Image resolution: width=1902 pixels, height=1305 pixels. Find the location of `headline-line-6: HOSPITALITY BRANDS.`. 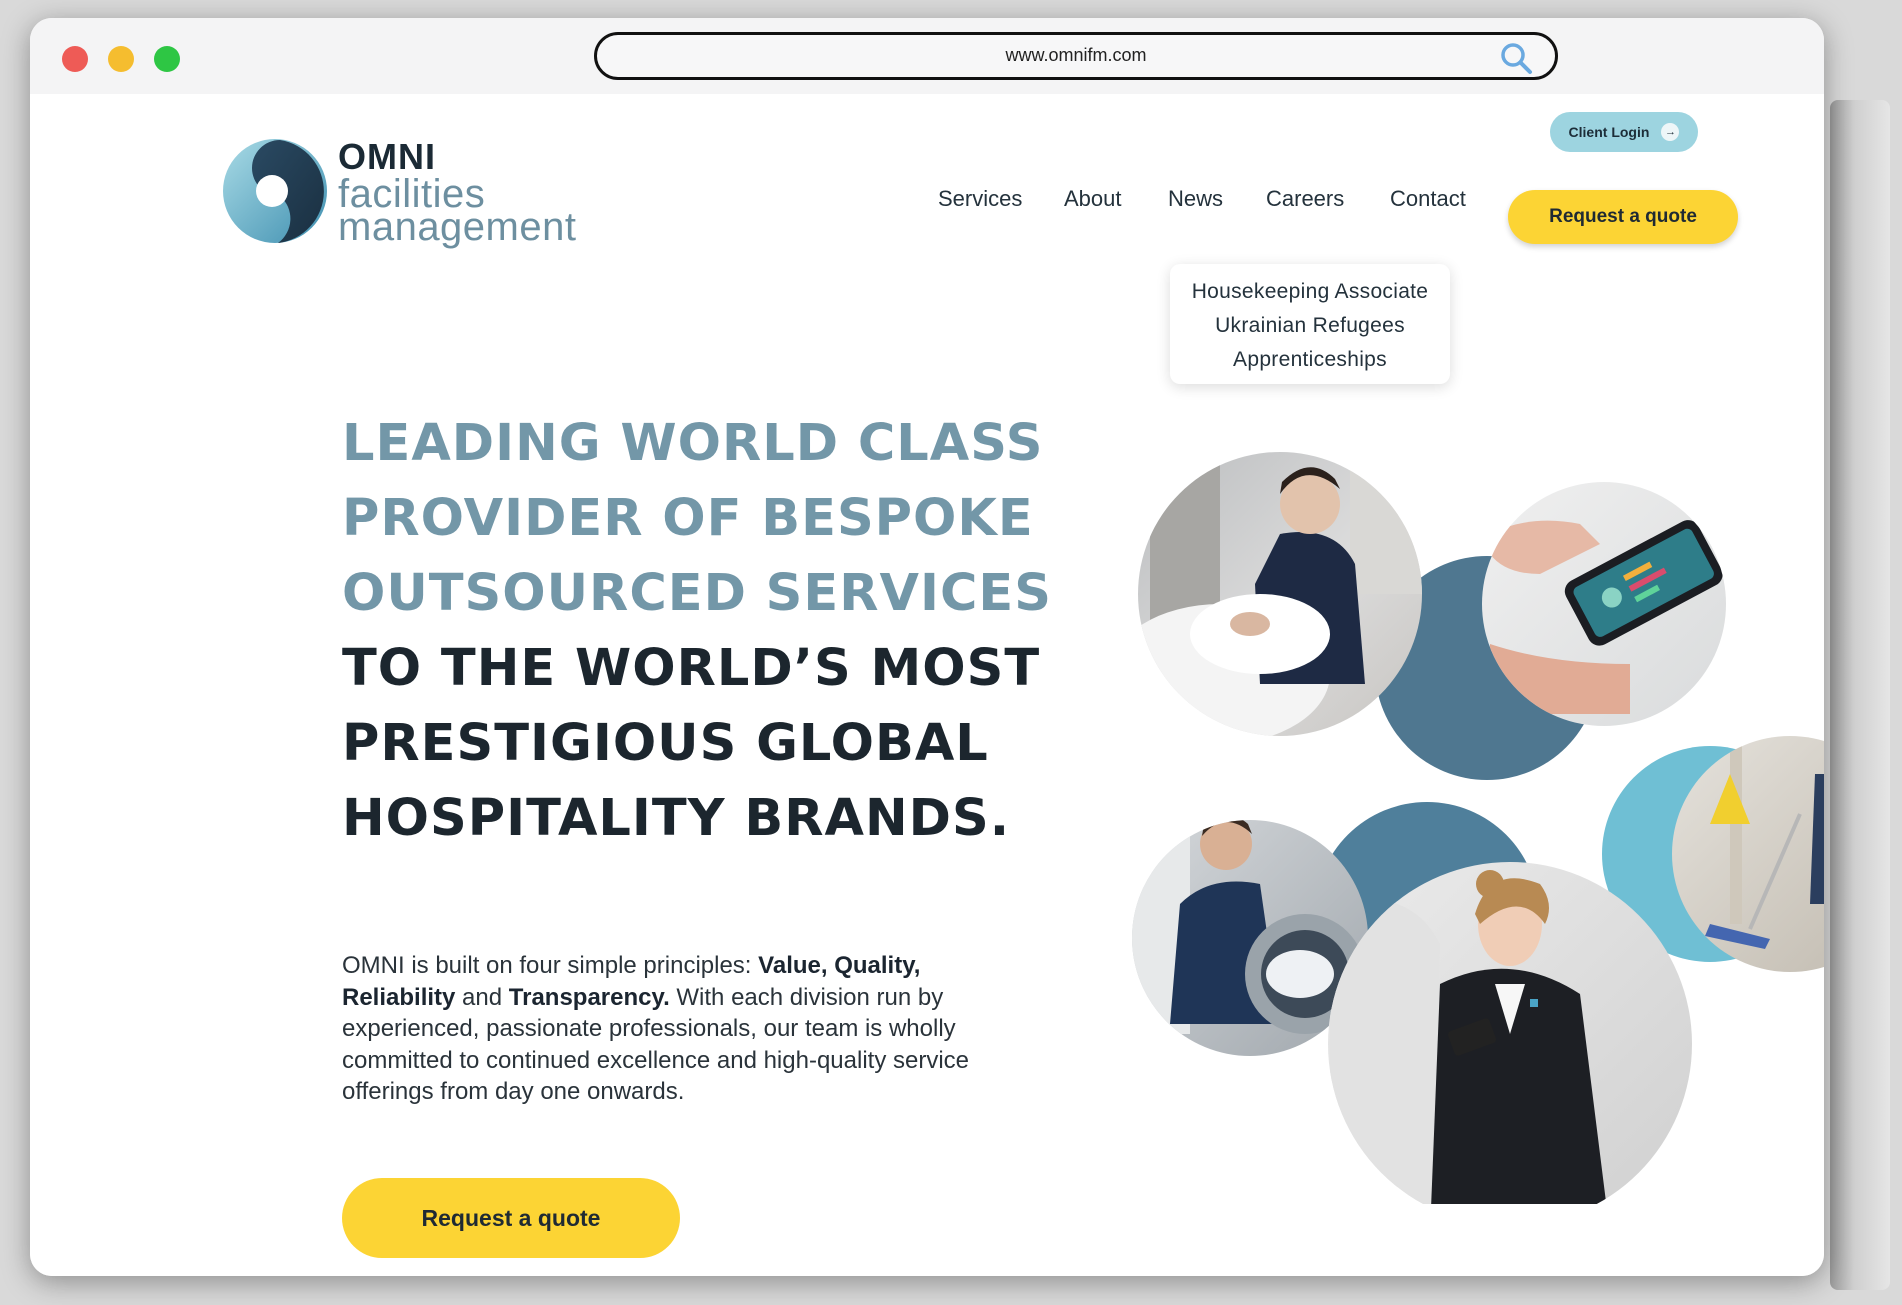

headline-line-6: HOSPITALITY BRANDS. is located at coordinates (676, 818).